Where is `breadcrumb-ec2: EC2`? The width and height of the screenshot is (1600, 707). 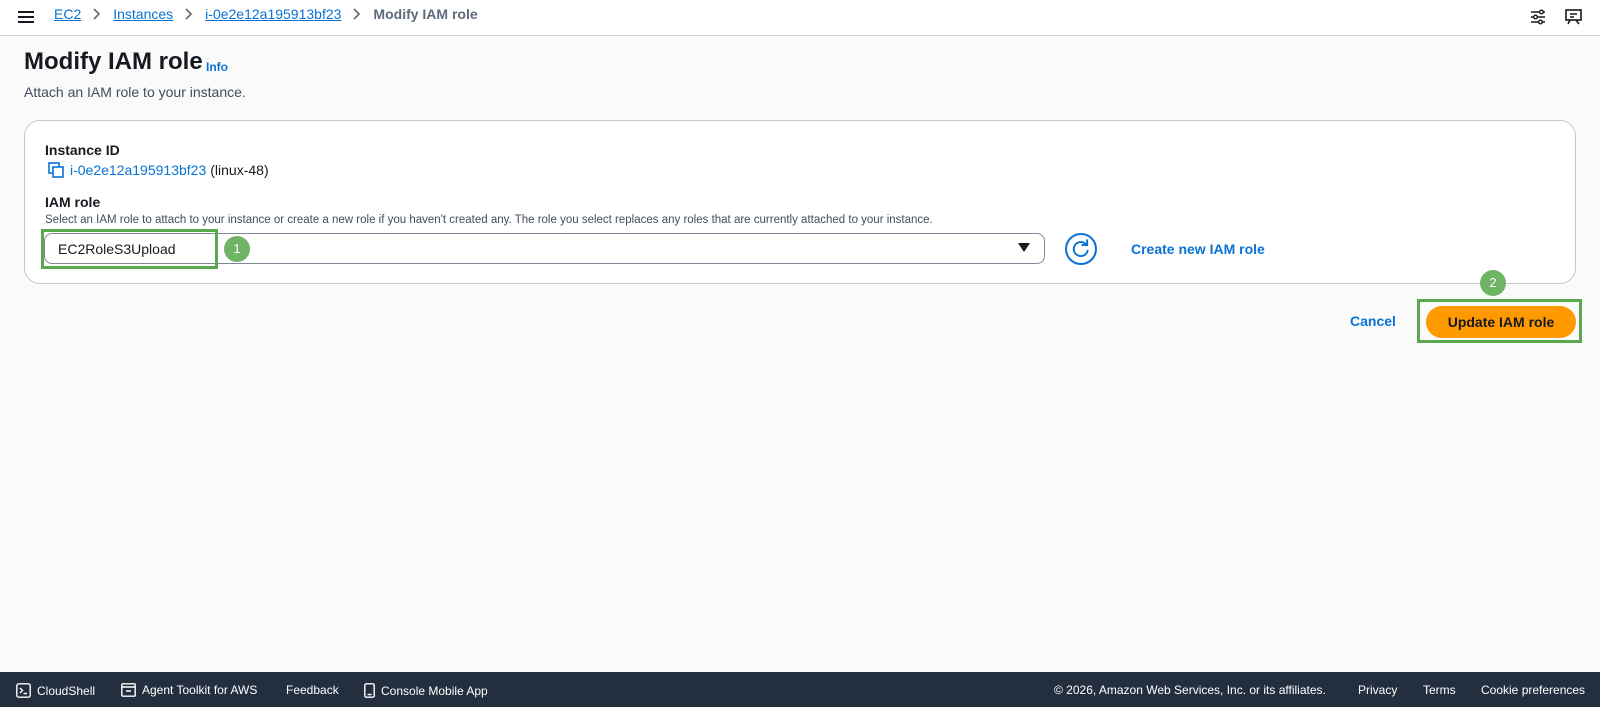
breadcrumb-ec2: EC2 is located at coordinates (67, 14).